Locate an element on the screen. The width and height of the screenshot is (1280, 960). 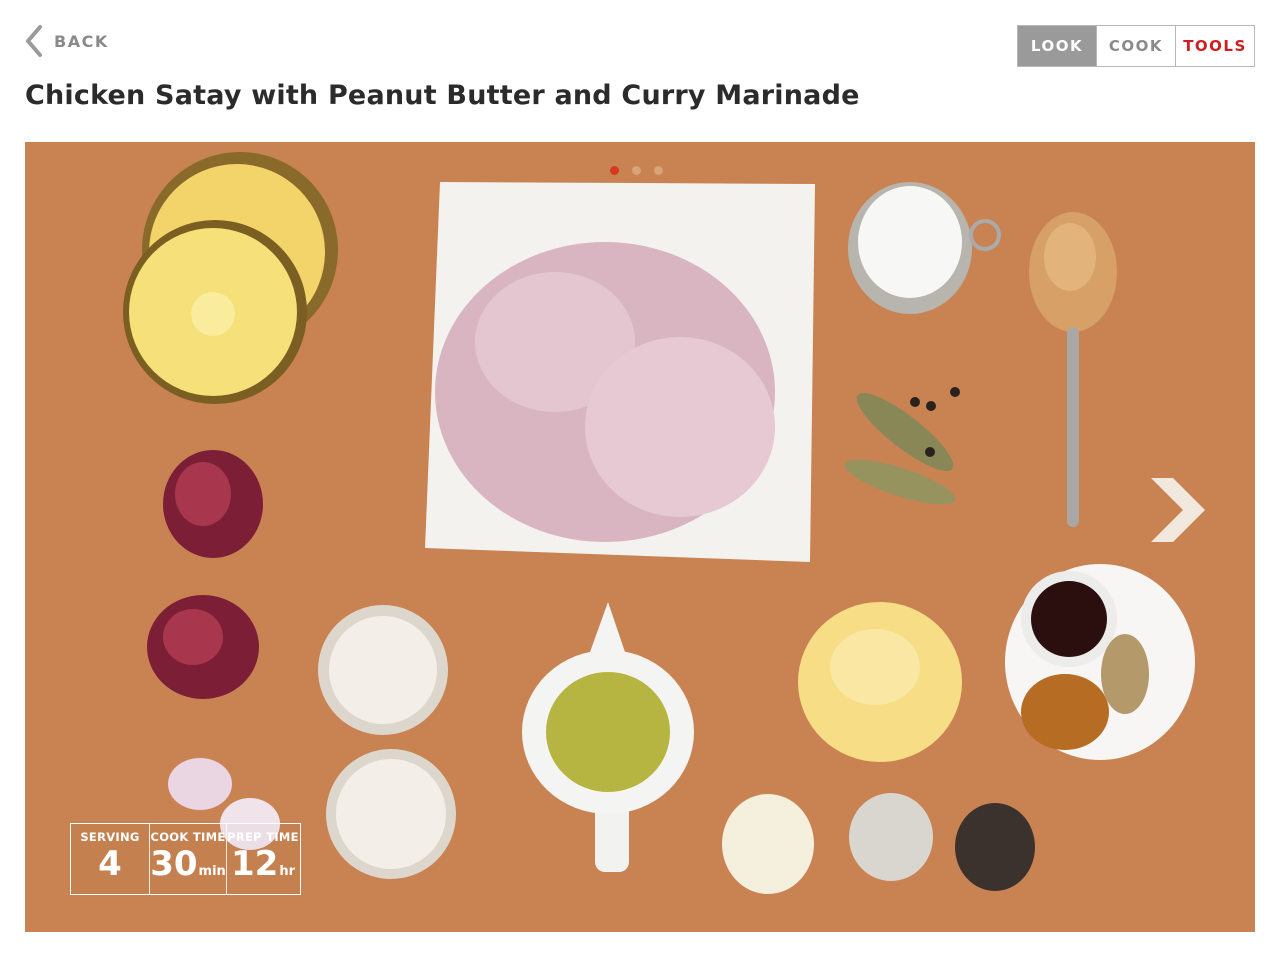
tab-cook: COOK is located at coordinates (1135, 46).